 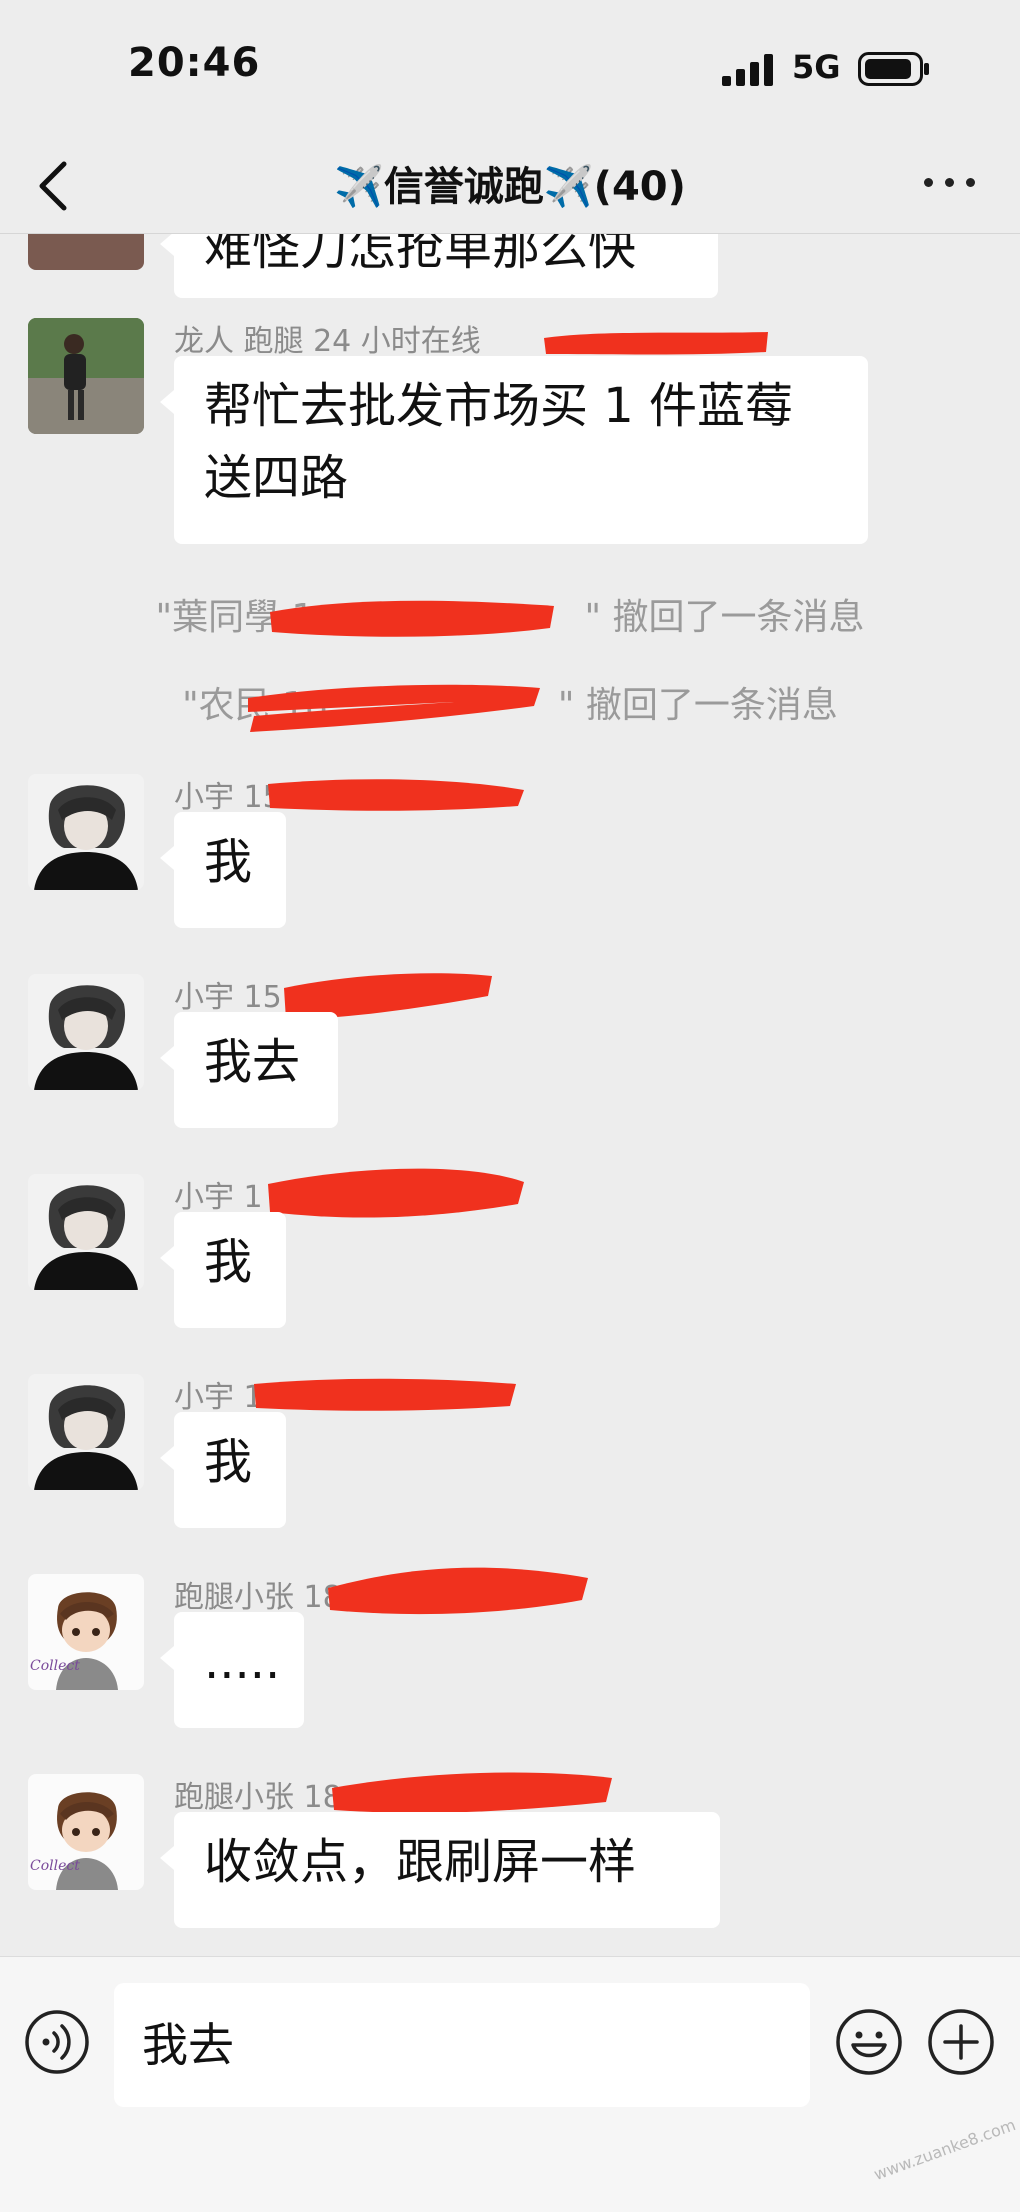 What do you see at coordinates (462, 2045) in the screenshot?
I see `message-input: 我去` at bounding box center [462, 2045].